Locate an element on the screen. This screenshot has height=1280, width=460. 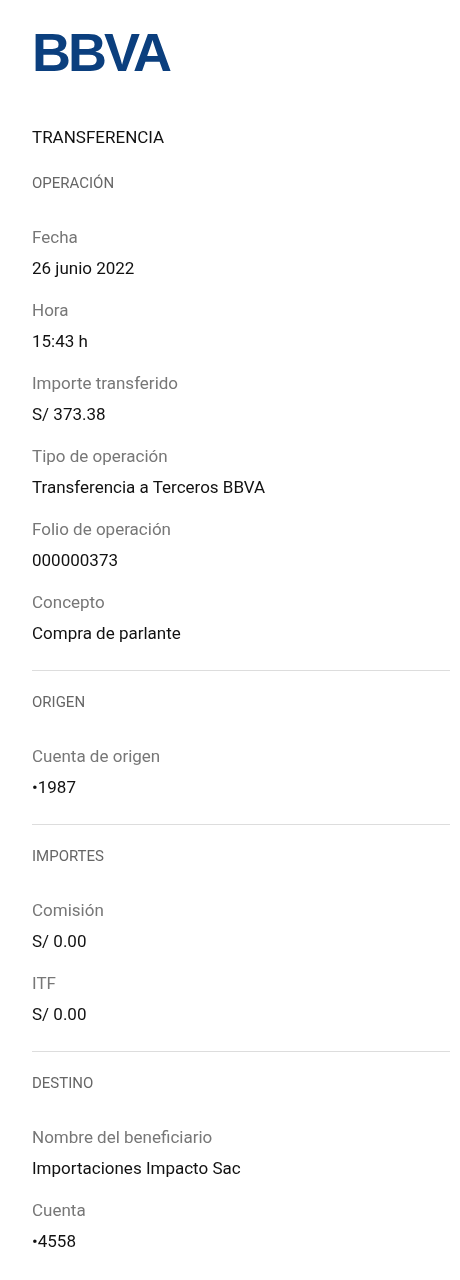
field-label: Cuenta de origen is located at coordinates (97, 756).